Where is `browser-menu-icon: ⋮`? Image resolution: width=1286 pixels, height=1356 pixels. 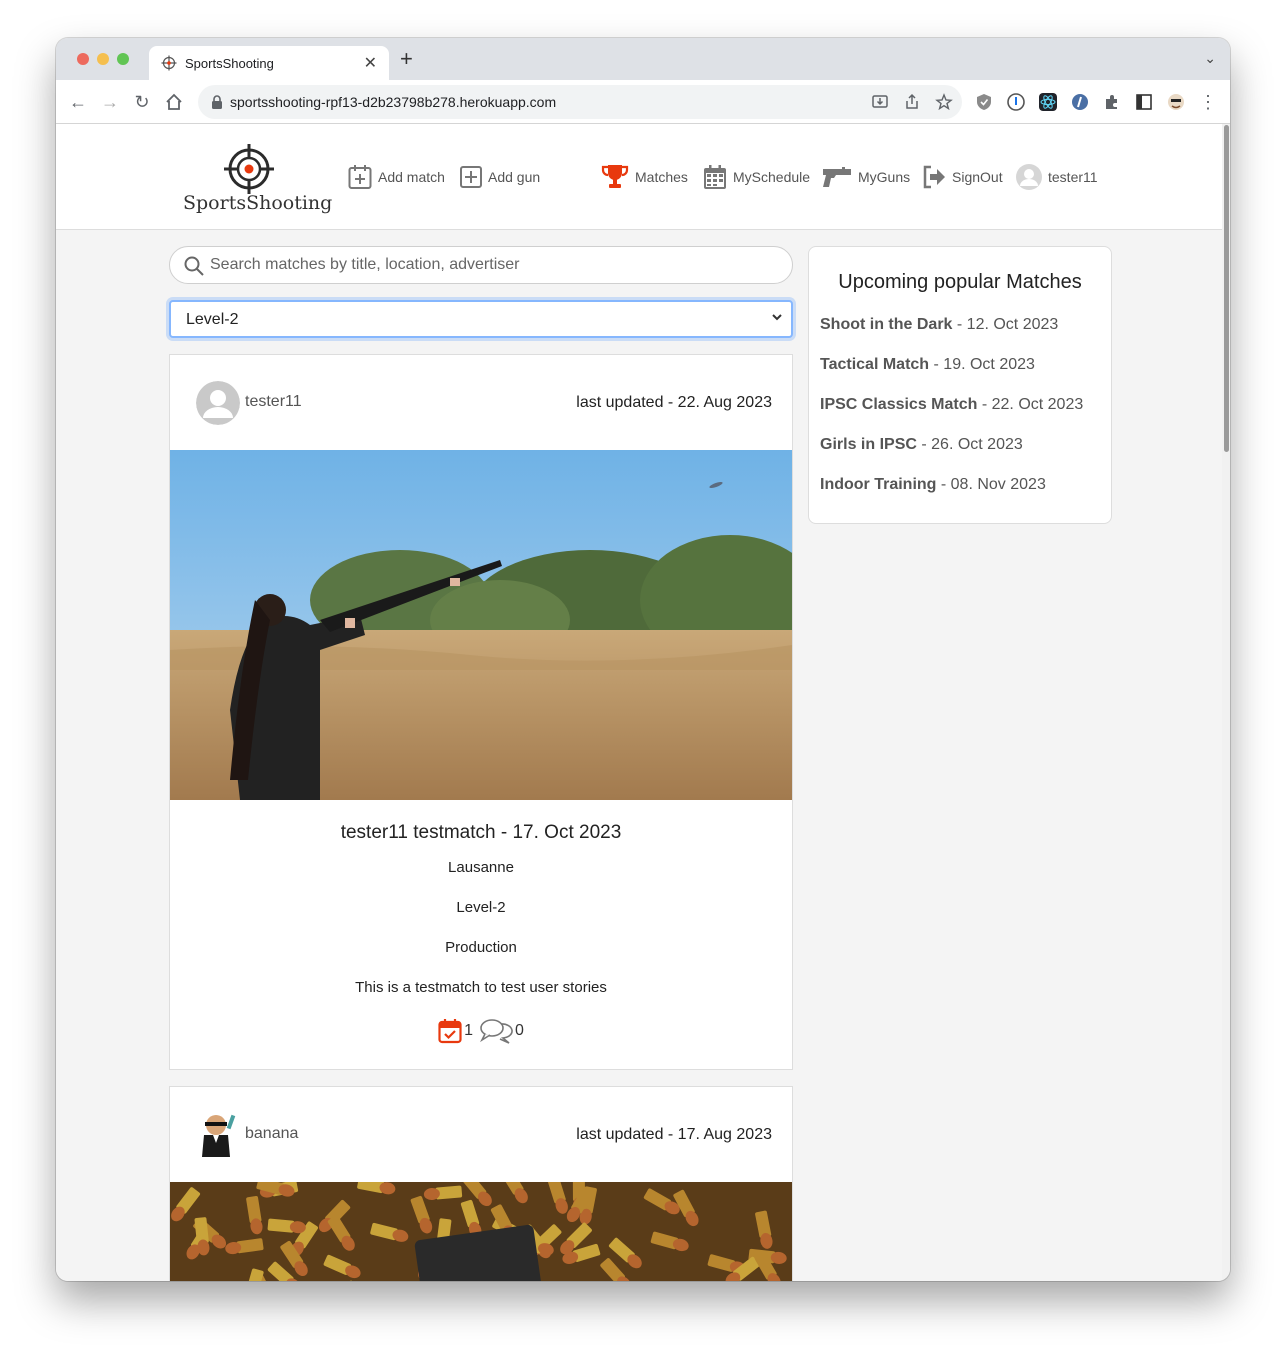 browser-menu-icon: ⋮ is located at coordinates (1208, 102).